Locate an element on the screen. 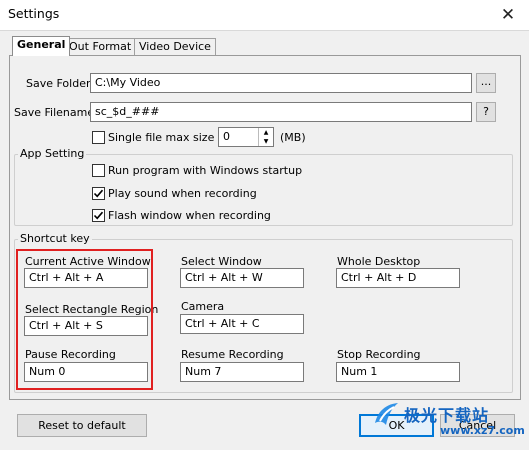 This screenshot has height=450, width=529. spin-up-icon: ▲ is located at coordinates (266, 132).